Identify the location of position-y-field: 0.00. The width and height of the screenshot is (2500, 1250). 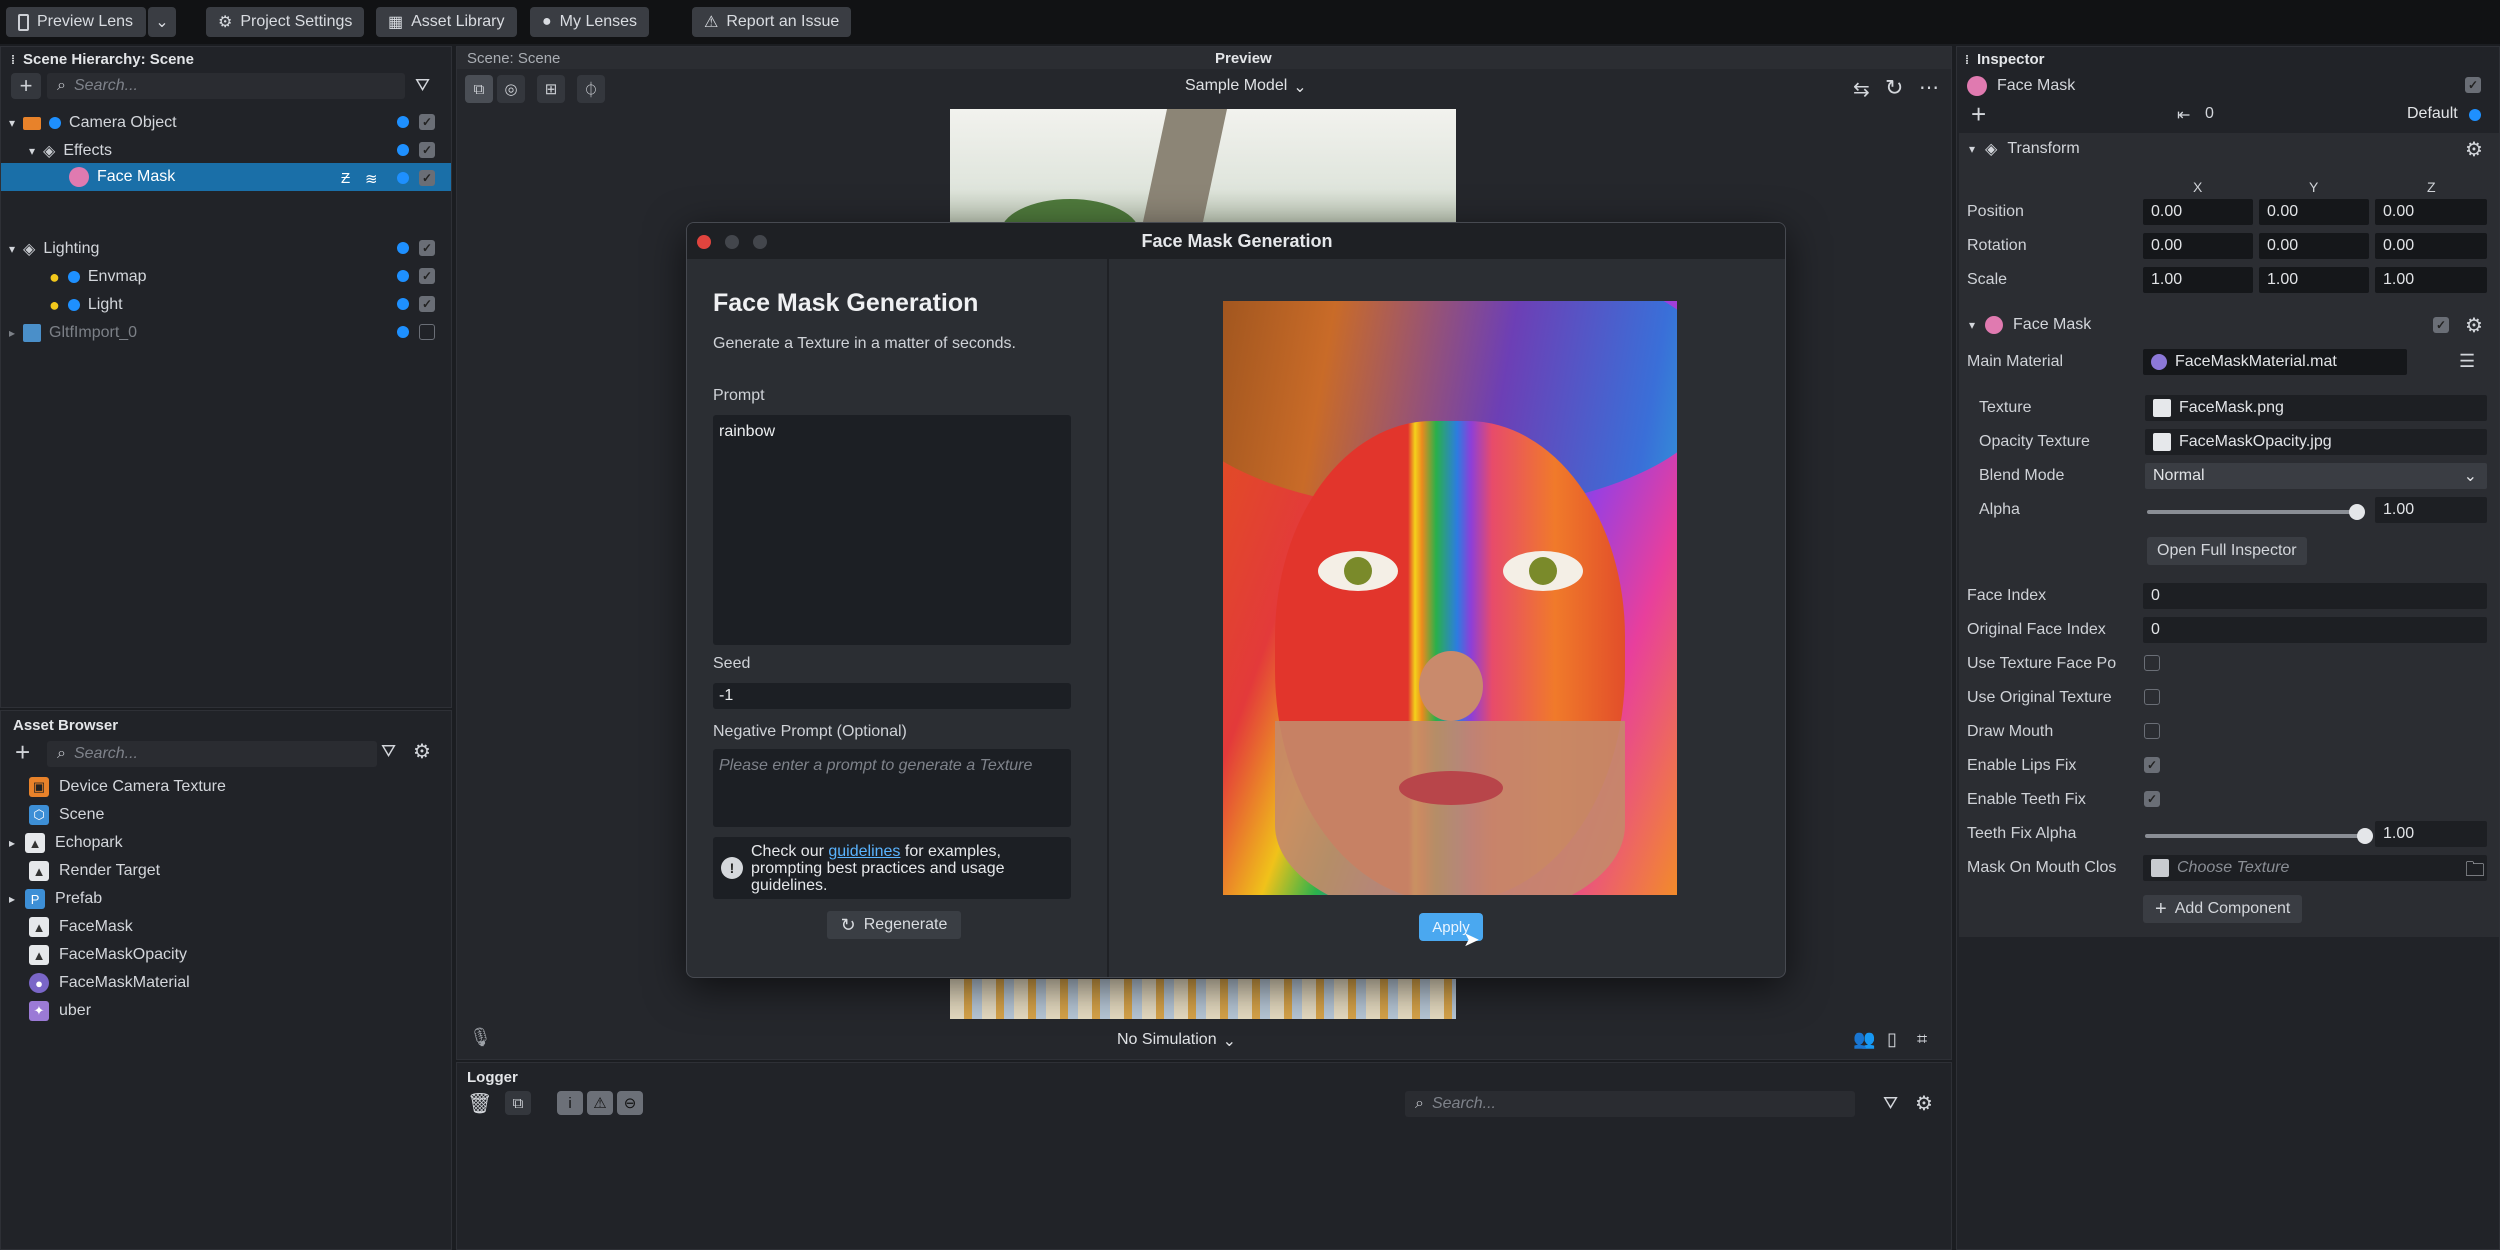
(2314, 212).